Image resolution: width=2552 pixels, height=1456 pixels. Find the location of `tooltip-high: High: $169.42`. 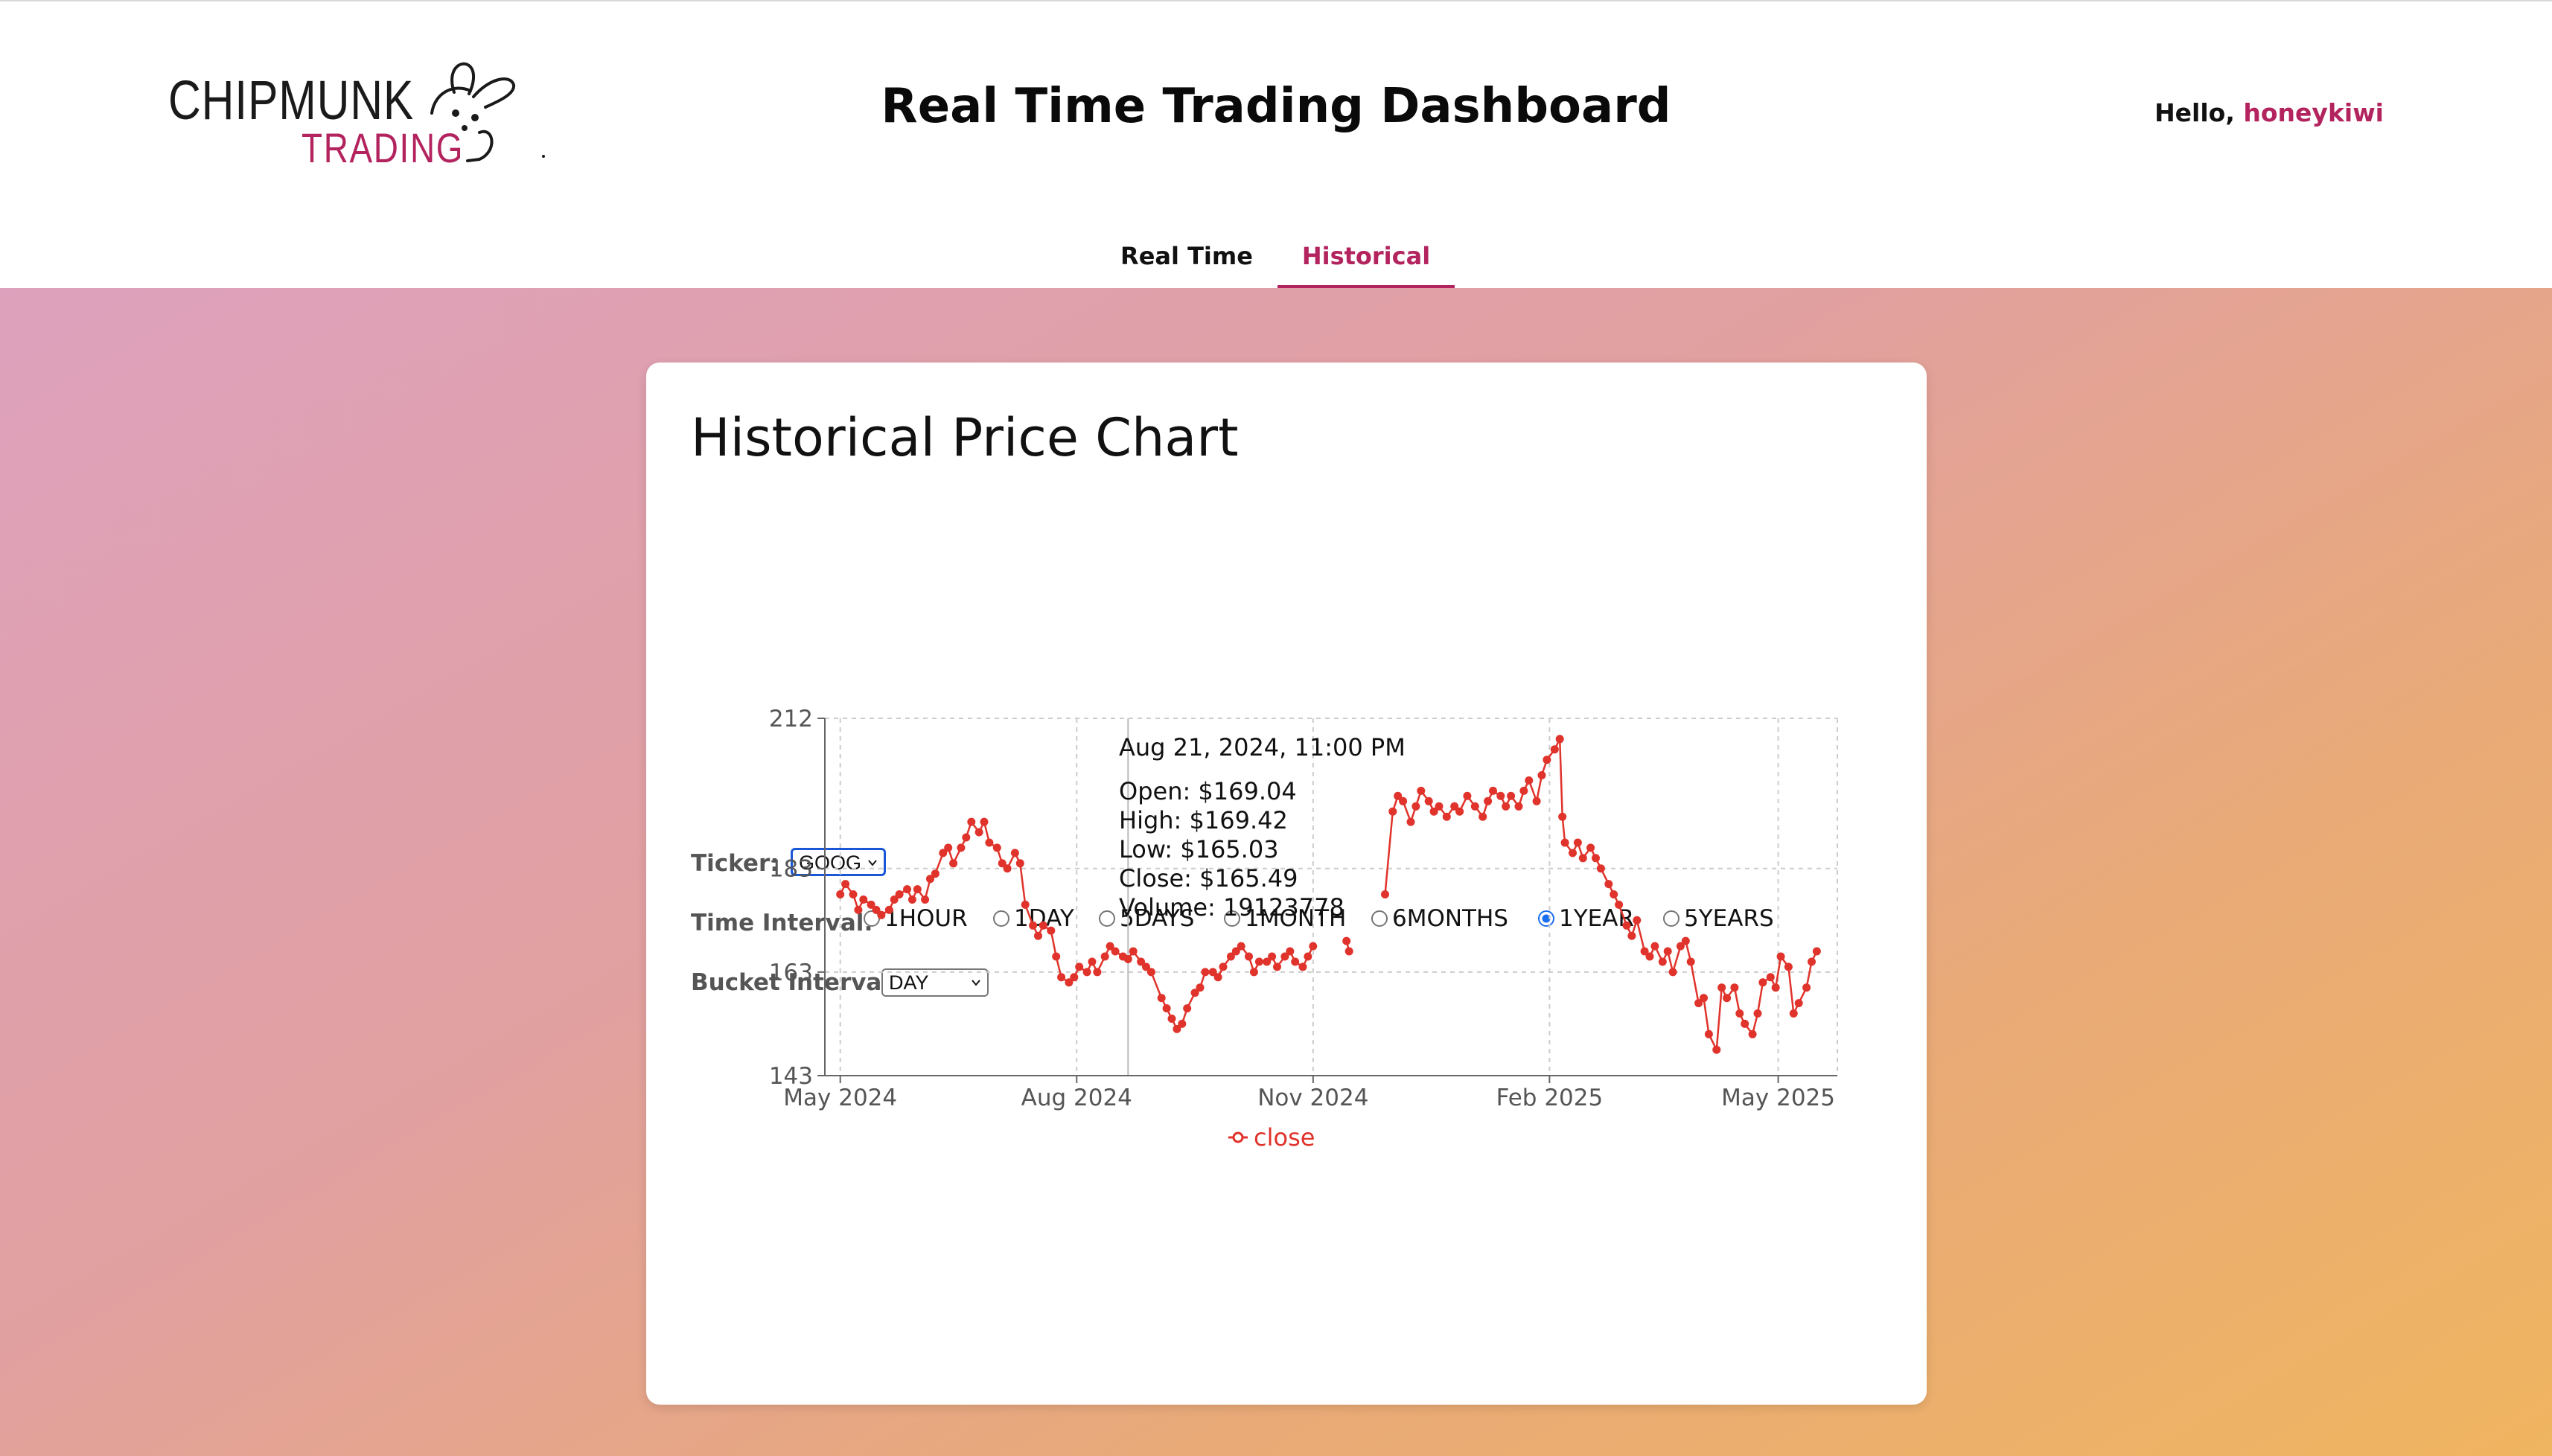

tooltip-high: High: $169.42 is located at coordinates (1203, 820).